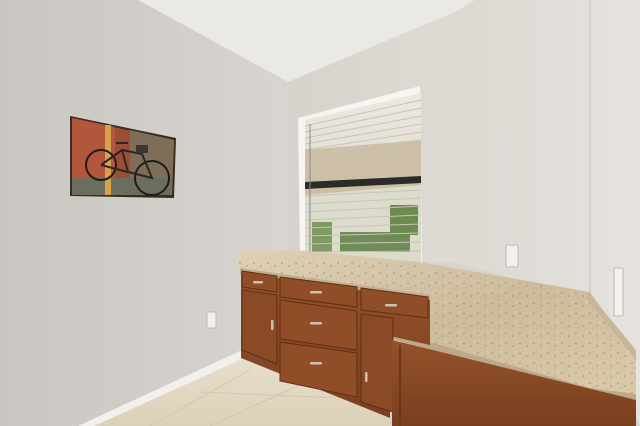 Image resolution: width=640 pixels, height=426 pixels. What do you see at coordinates (377, 363) in the screenshot?
I see `cabinet-door-right` at bounding box center [377, 363].